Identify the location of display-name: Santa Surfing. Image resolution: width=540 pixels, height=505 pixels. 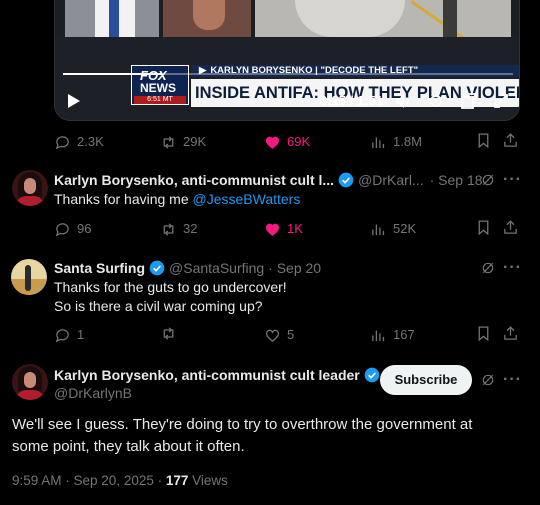
(99, 268).